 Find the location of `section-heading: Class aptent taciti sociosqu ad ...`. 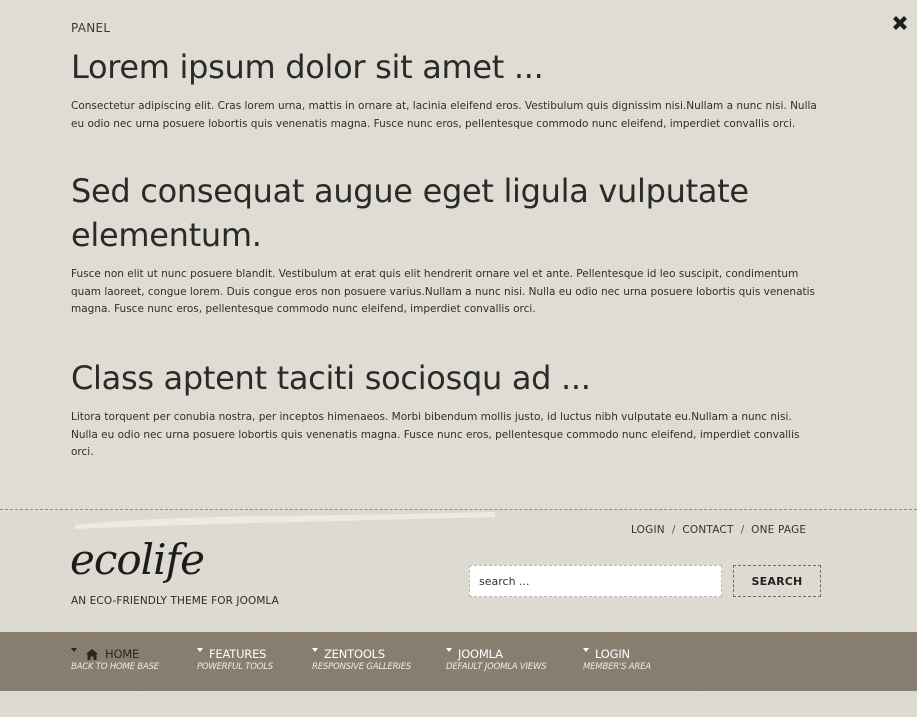

section-heading: Class aptent taciti sociosqu ad ... is located at coordinates (331, 378).